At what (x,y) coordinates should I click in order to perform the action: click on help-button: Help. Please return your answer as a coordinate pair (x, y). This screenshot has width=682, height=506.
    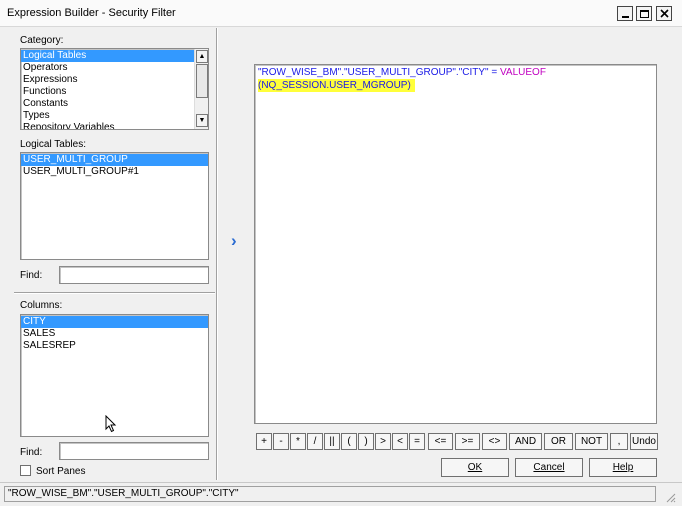
    Looking at the image, I should click on (623, 467).